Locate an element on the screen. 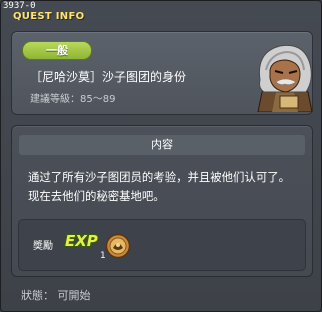 This screenshot has width=322, height=312. quest-name: ［尼哈沙莫］沙子图团的身份 is located at coordinates (108, 77).